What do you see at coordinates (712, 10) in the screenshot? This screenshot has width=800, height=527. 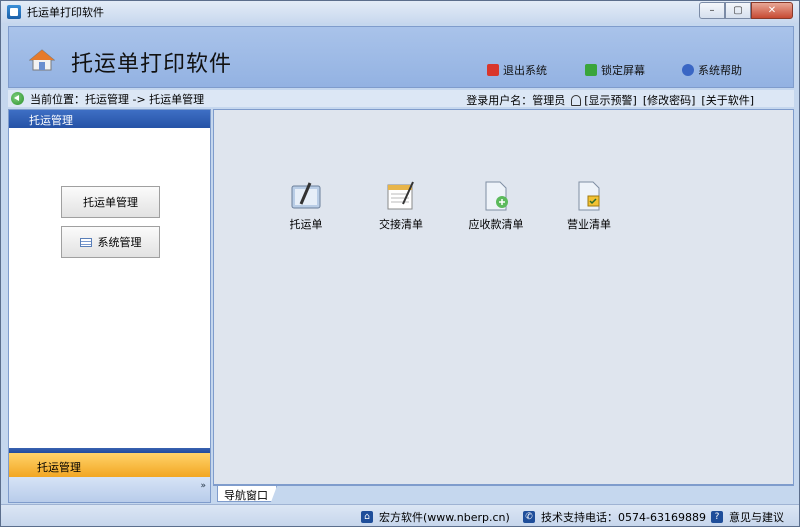 I see `minimize-button: –` at bounding box center [712, 10].